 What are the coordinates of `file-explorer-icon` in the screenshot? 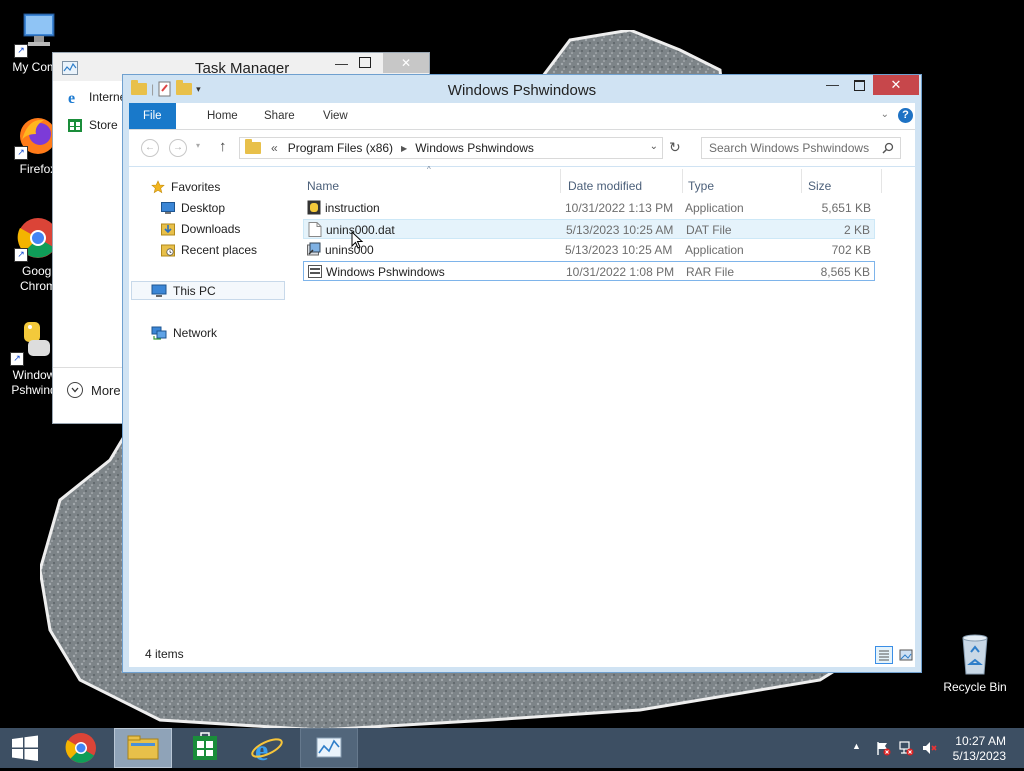 It's located at (143, 747).